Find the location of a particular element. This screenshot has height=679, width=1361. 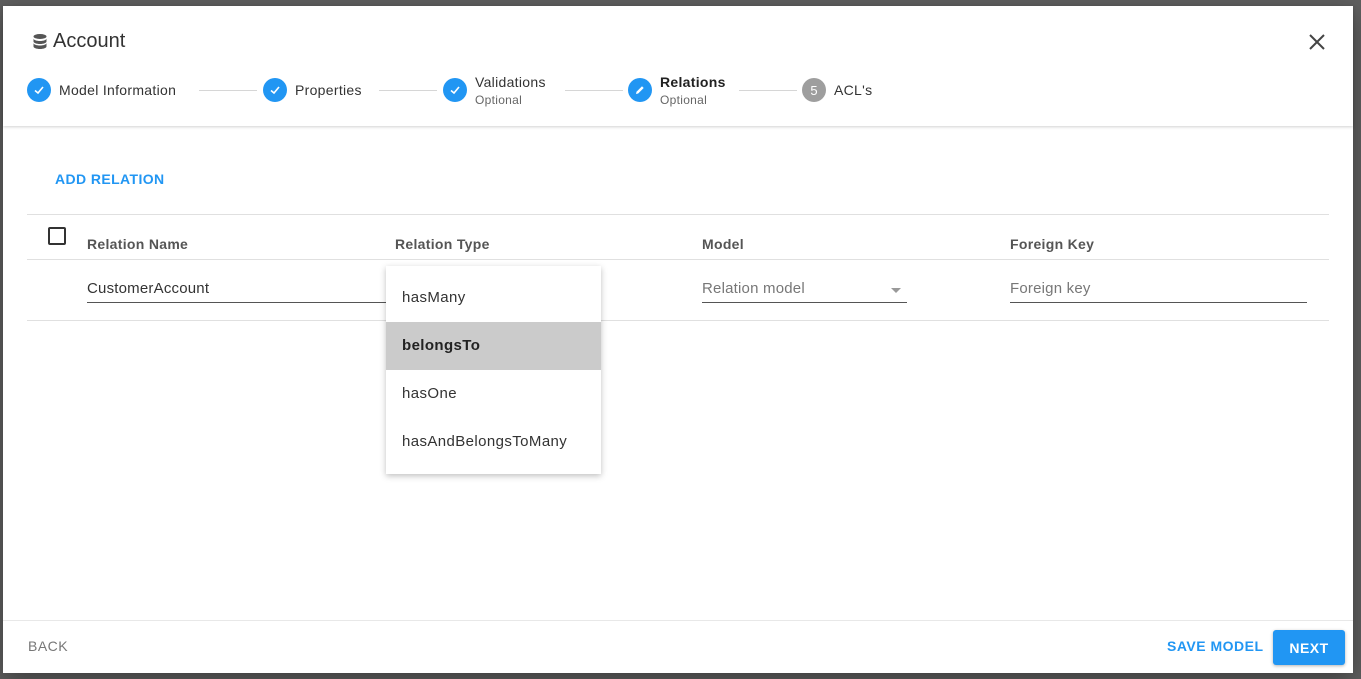

column-header-model: Model is located at coordinates (723, 244).